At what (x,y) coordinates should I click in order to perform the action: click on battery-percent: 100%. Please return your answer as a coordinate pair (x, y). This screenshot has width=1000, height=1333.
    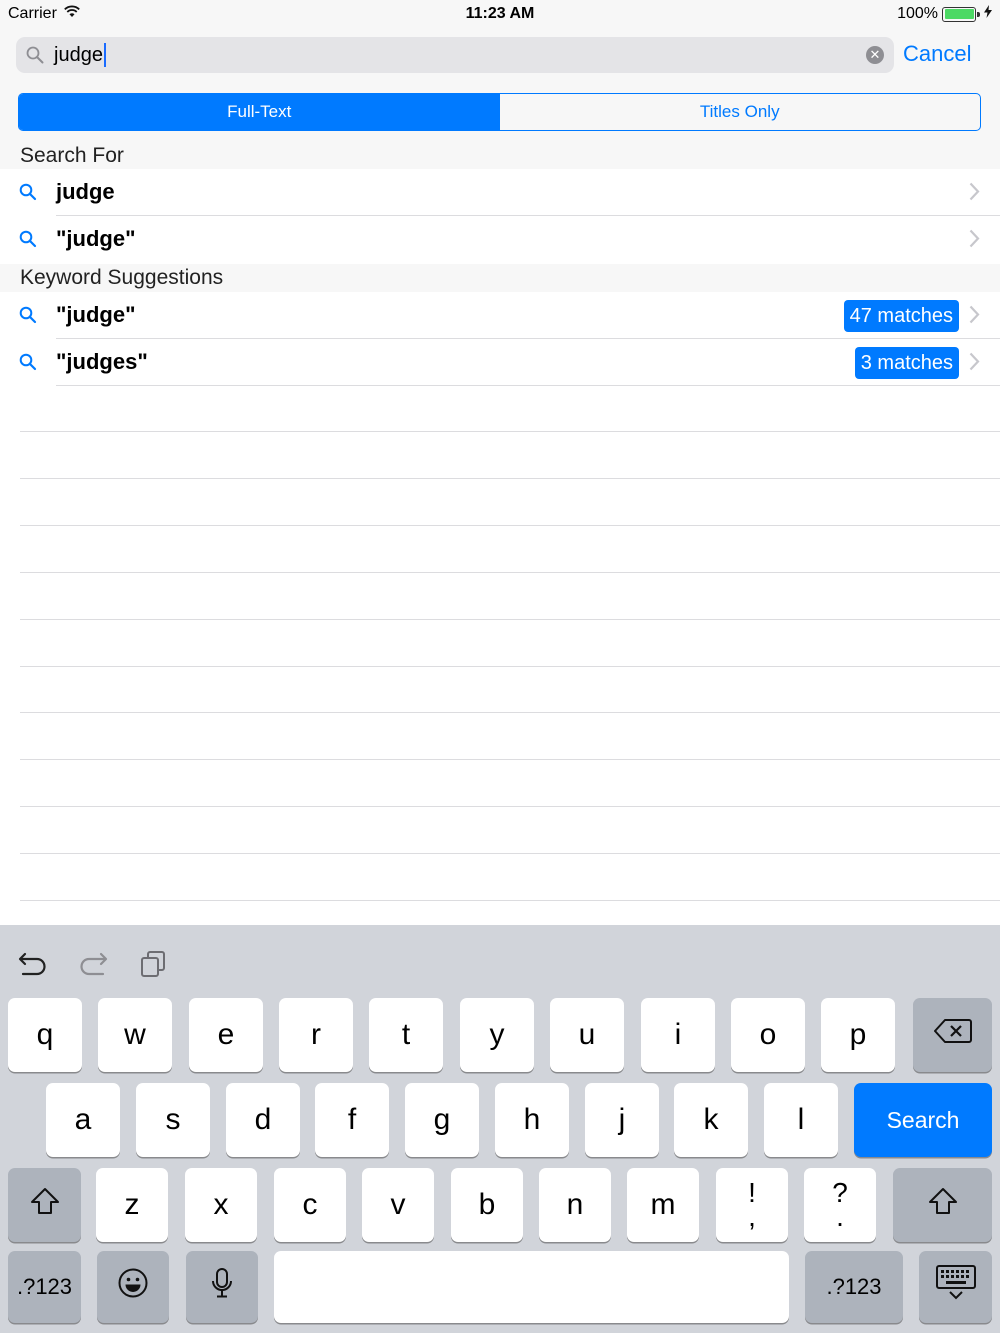
    Looking at the image, I should click on (917, 13).